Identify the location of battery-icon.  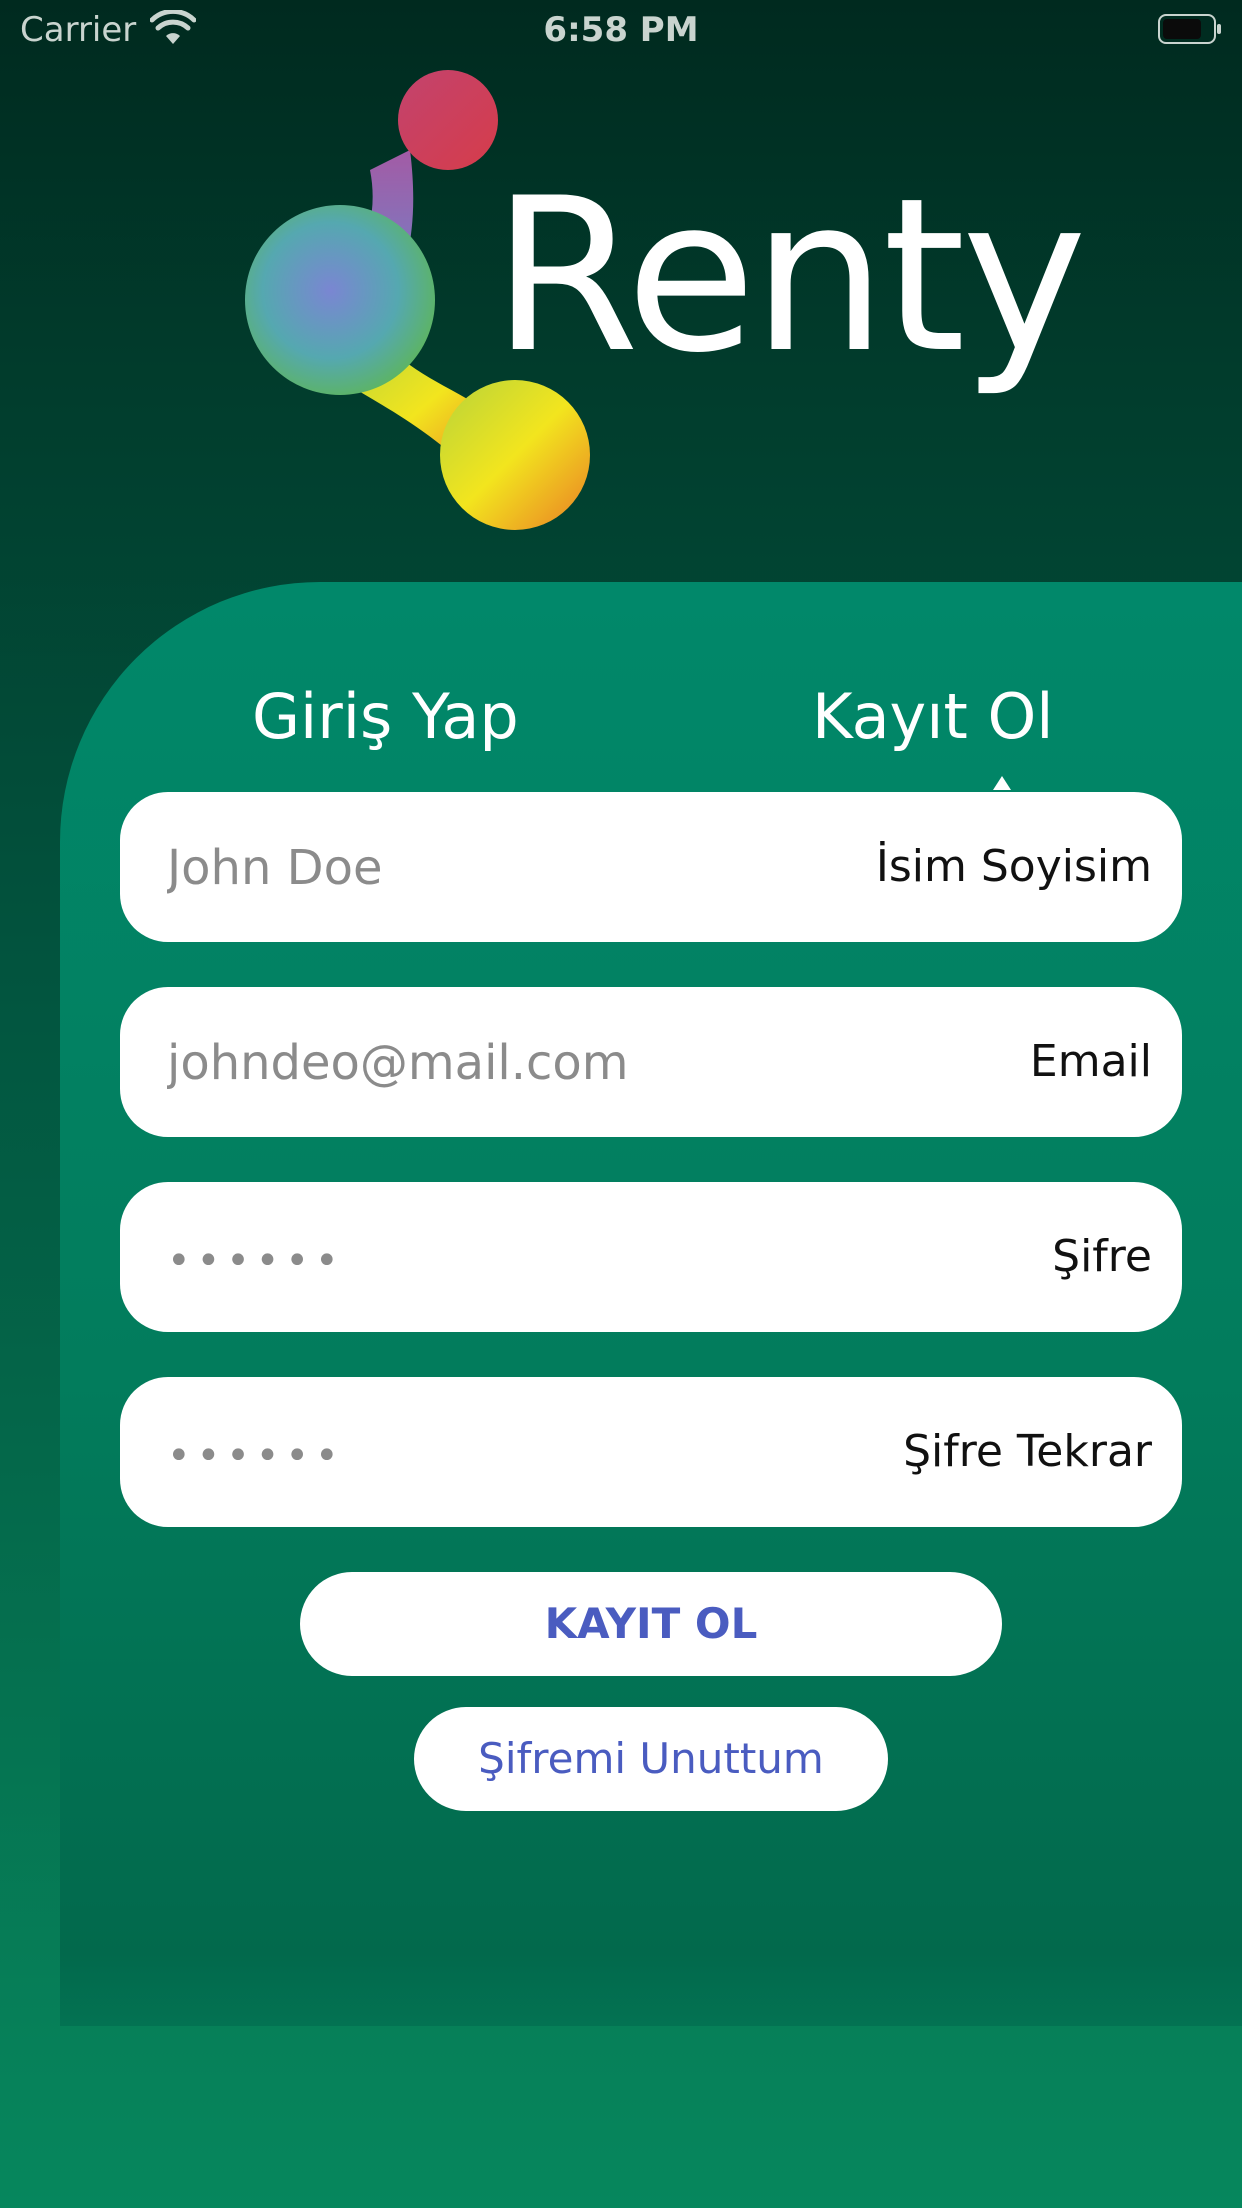
(1189, 29).